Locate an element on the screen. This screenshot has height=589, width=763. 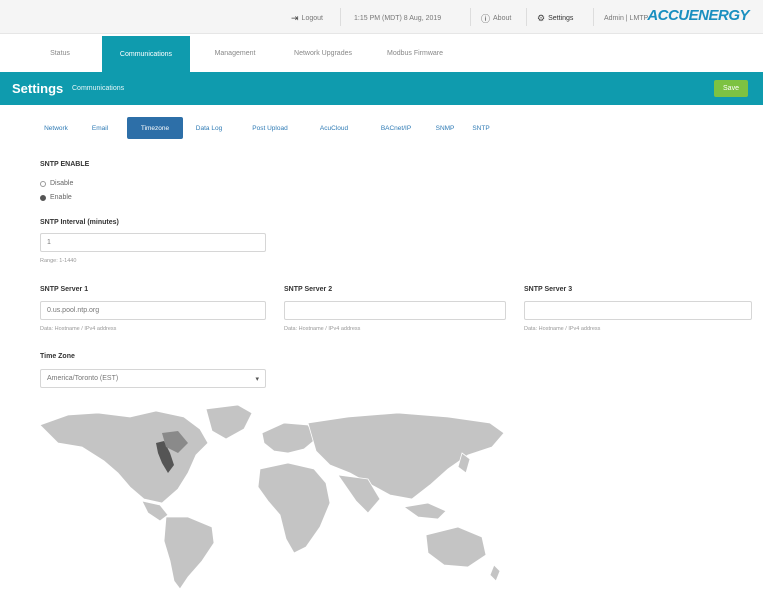
radio-circle-selected is located at coordinates (43, 197).